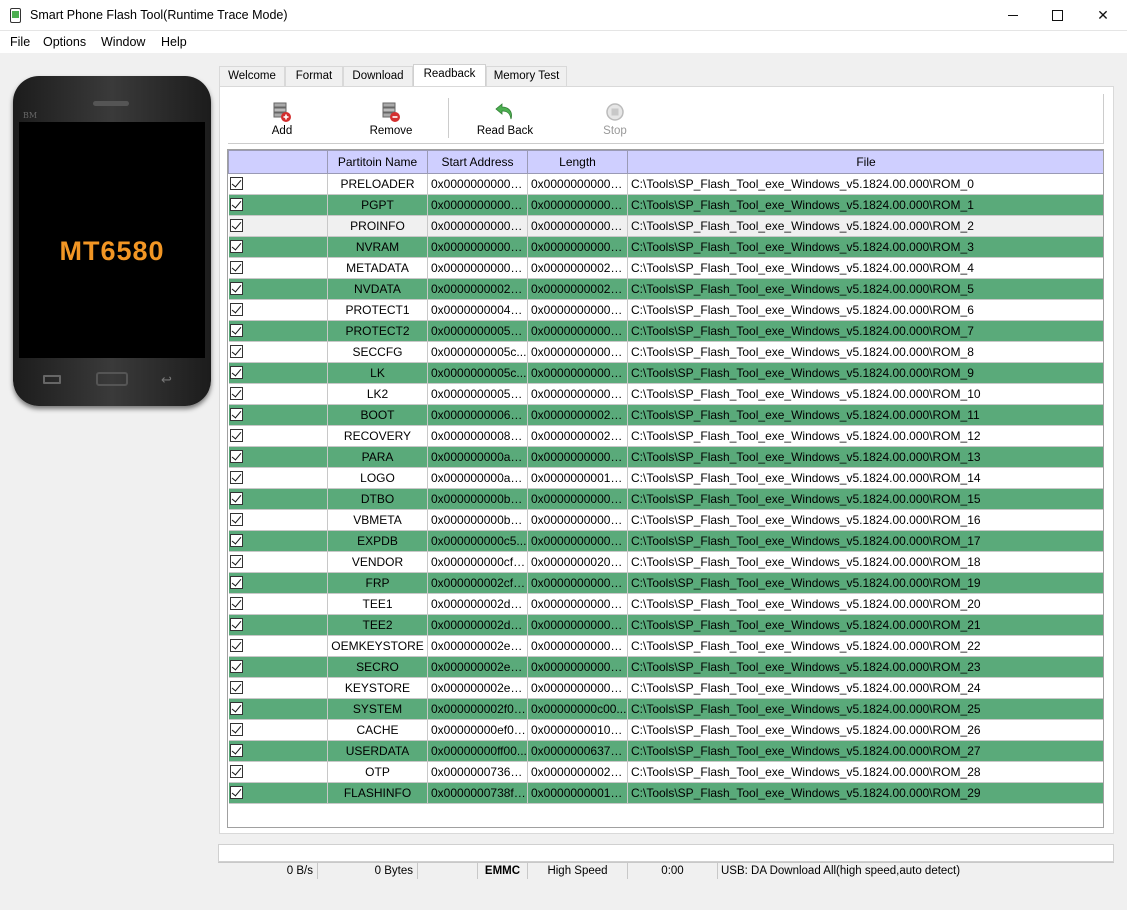 Image resolution: width=1127 pixels, height=910 pixels. I want to click on header-checkbox, so click(278, 162).